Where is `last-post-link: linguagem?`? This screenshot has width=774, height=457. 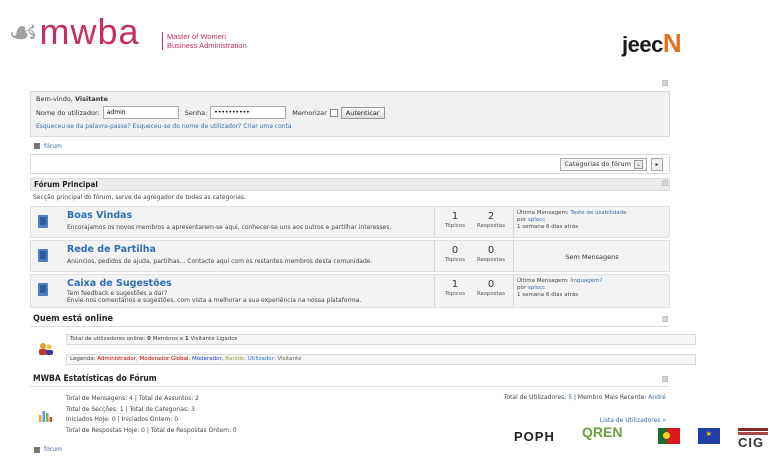 last-post-link: linguagem? is located at coordinates (586, 281).